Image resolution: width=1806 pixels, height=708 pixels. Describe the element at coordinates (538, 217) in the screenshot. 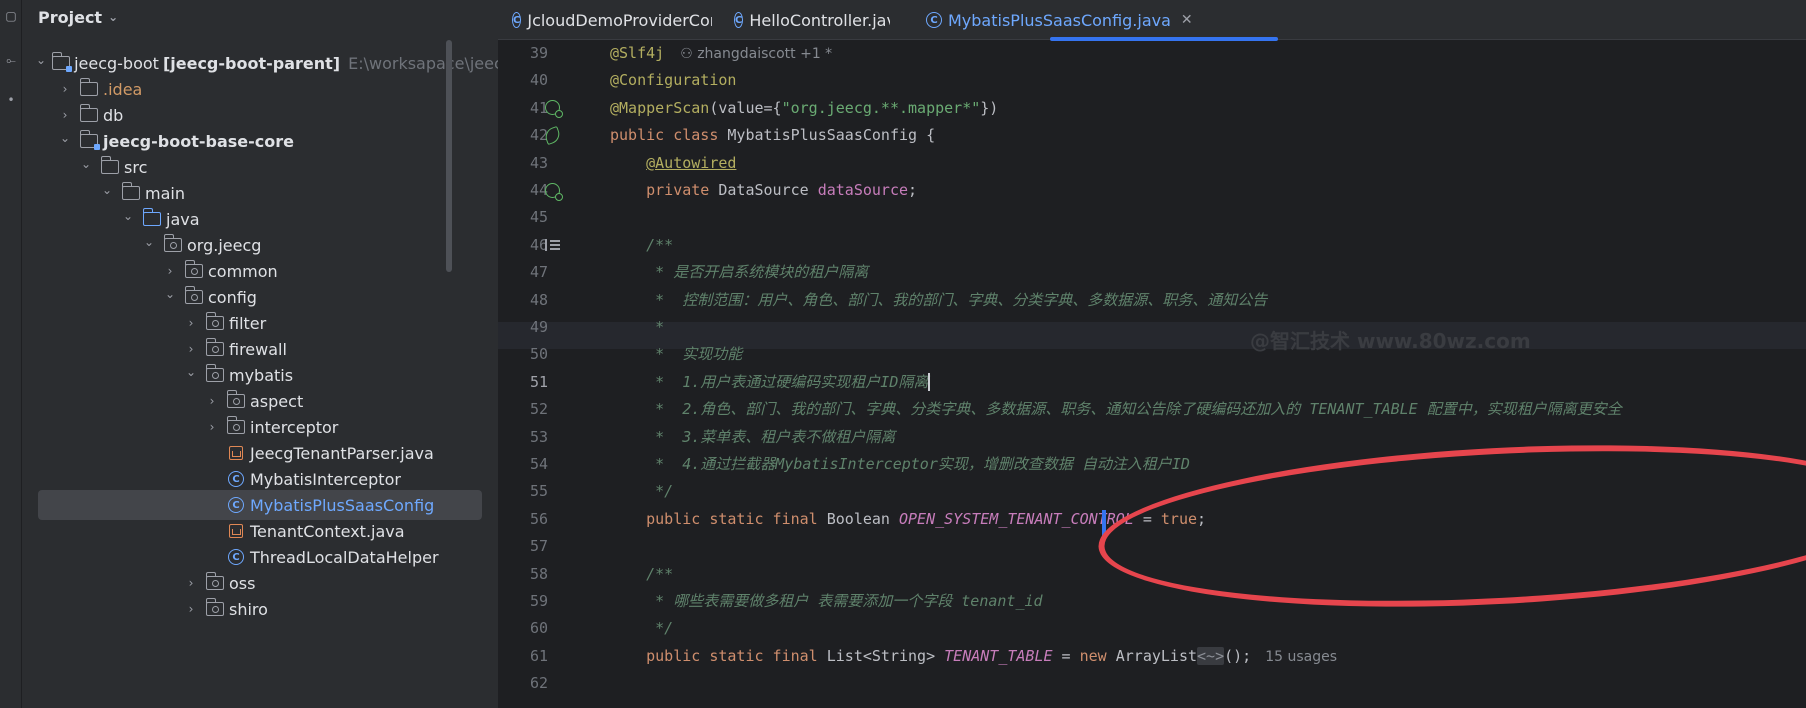

I see `line-number: 45` at that location.